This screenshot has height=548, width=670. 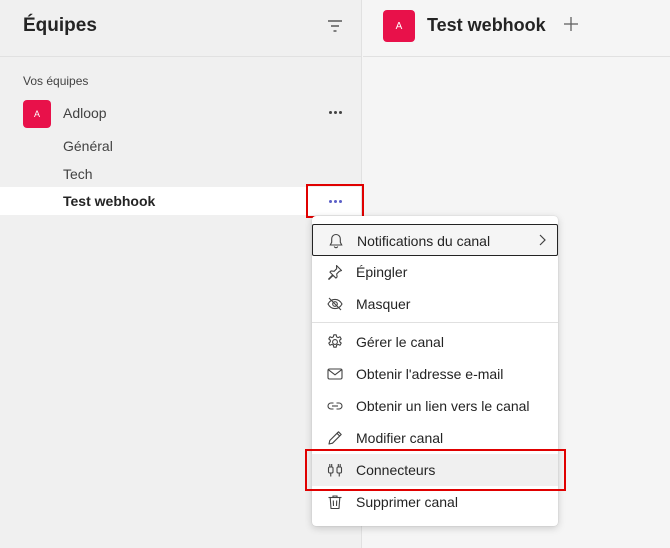 I want to click on channel-label: Tech, so click(x=78, y=174).